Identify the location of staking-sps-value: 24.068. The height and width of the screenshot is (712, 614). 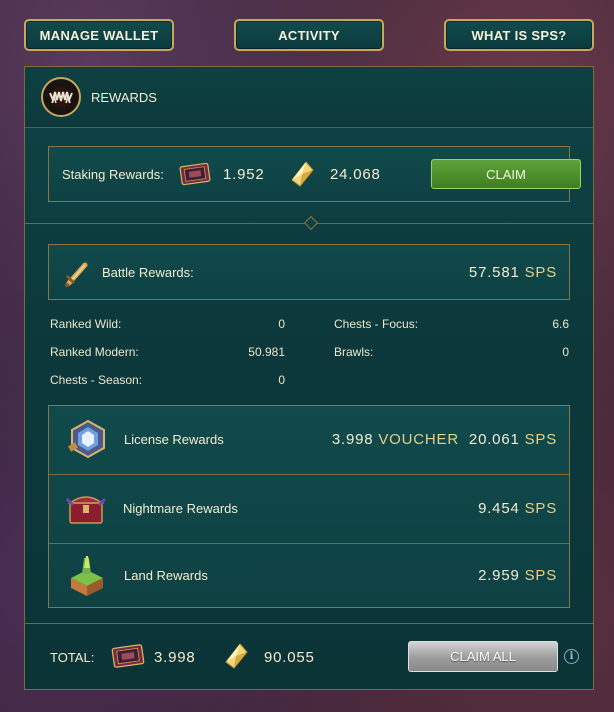
(355, 174).